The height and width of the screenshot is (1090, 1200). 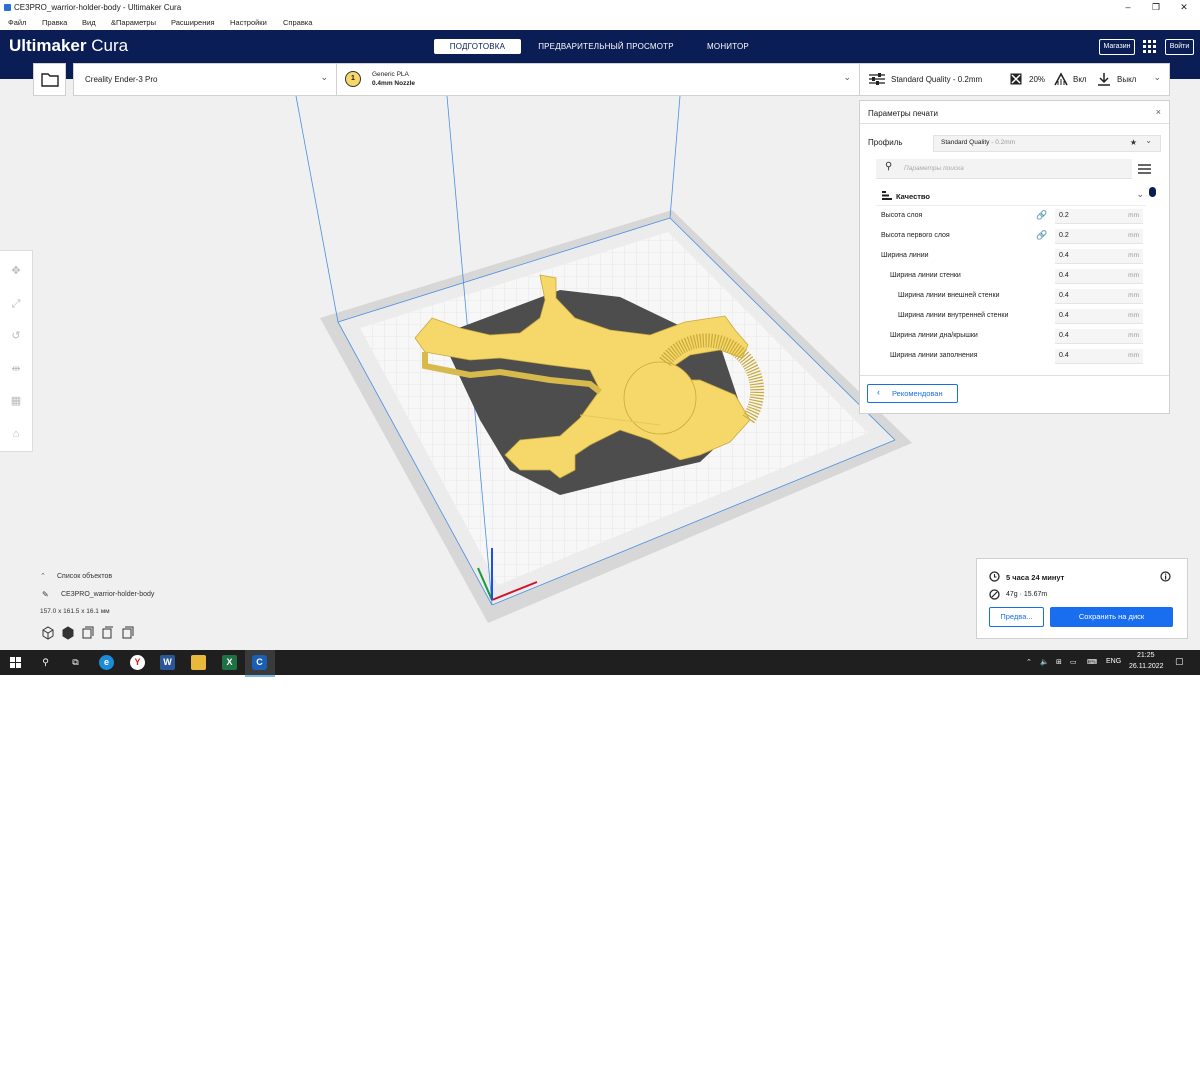 I want to click on setting-row: Ширина линии 0.4 mm, so click(x=1010, y=256).